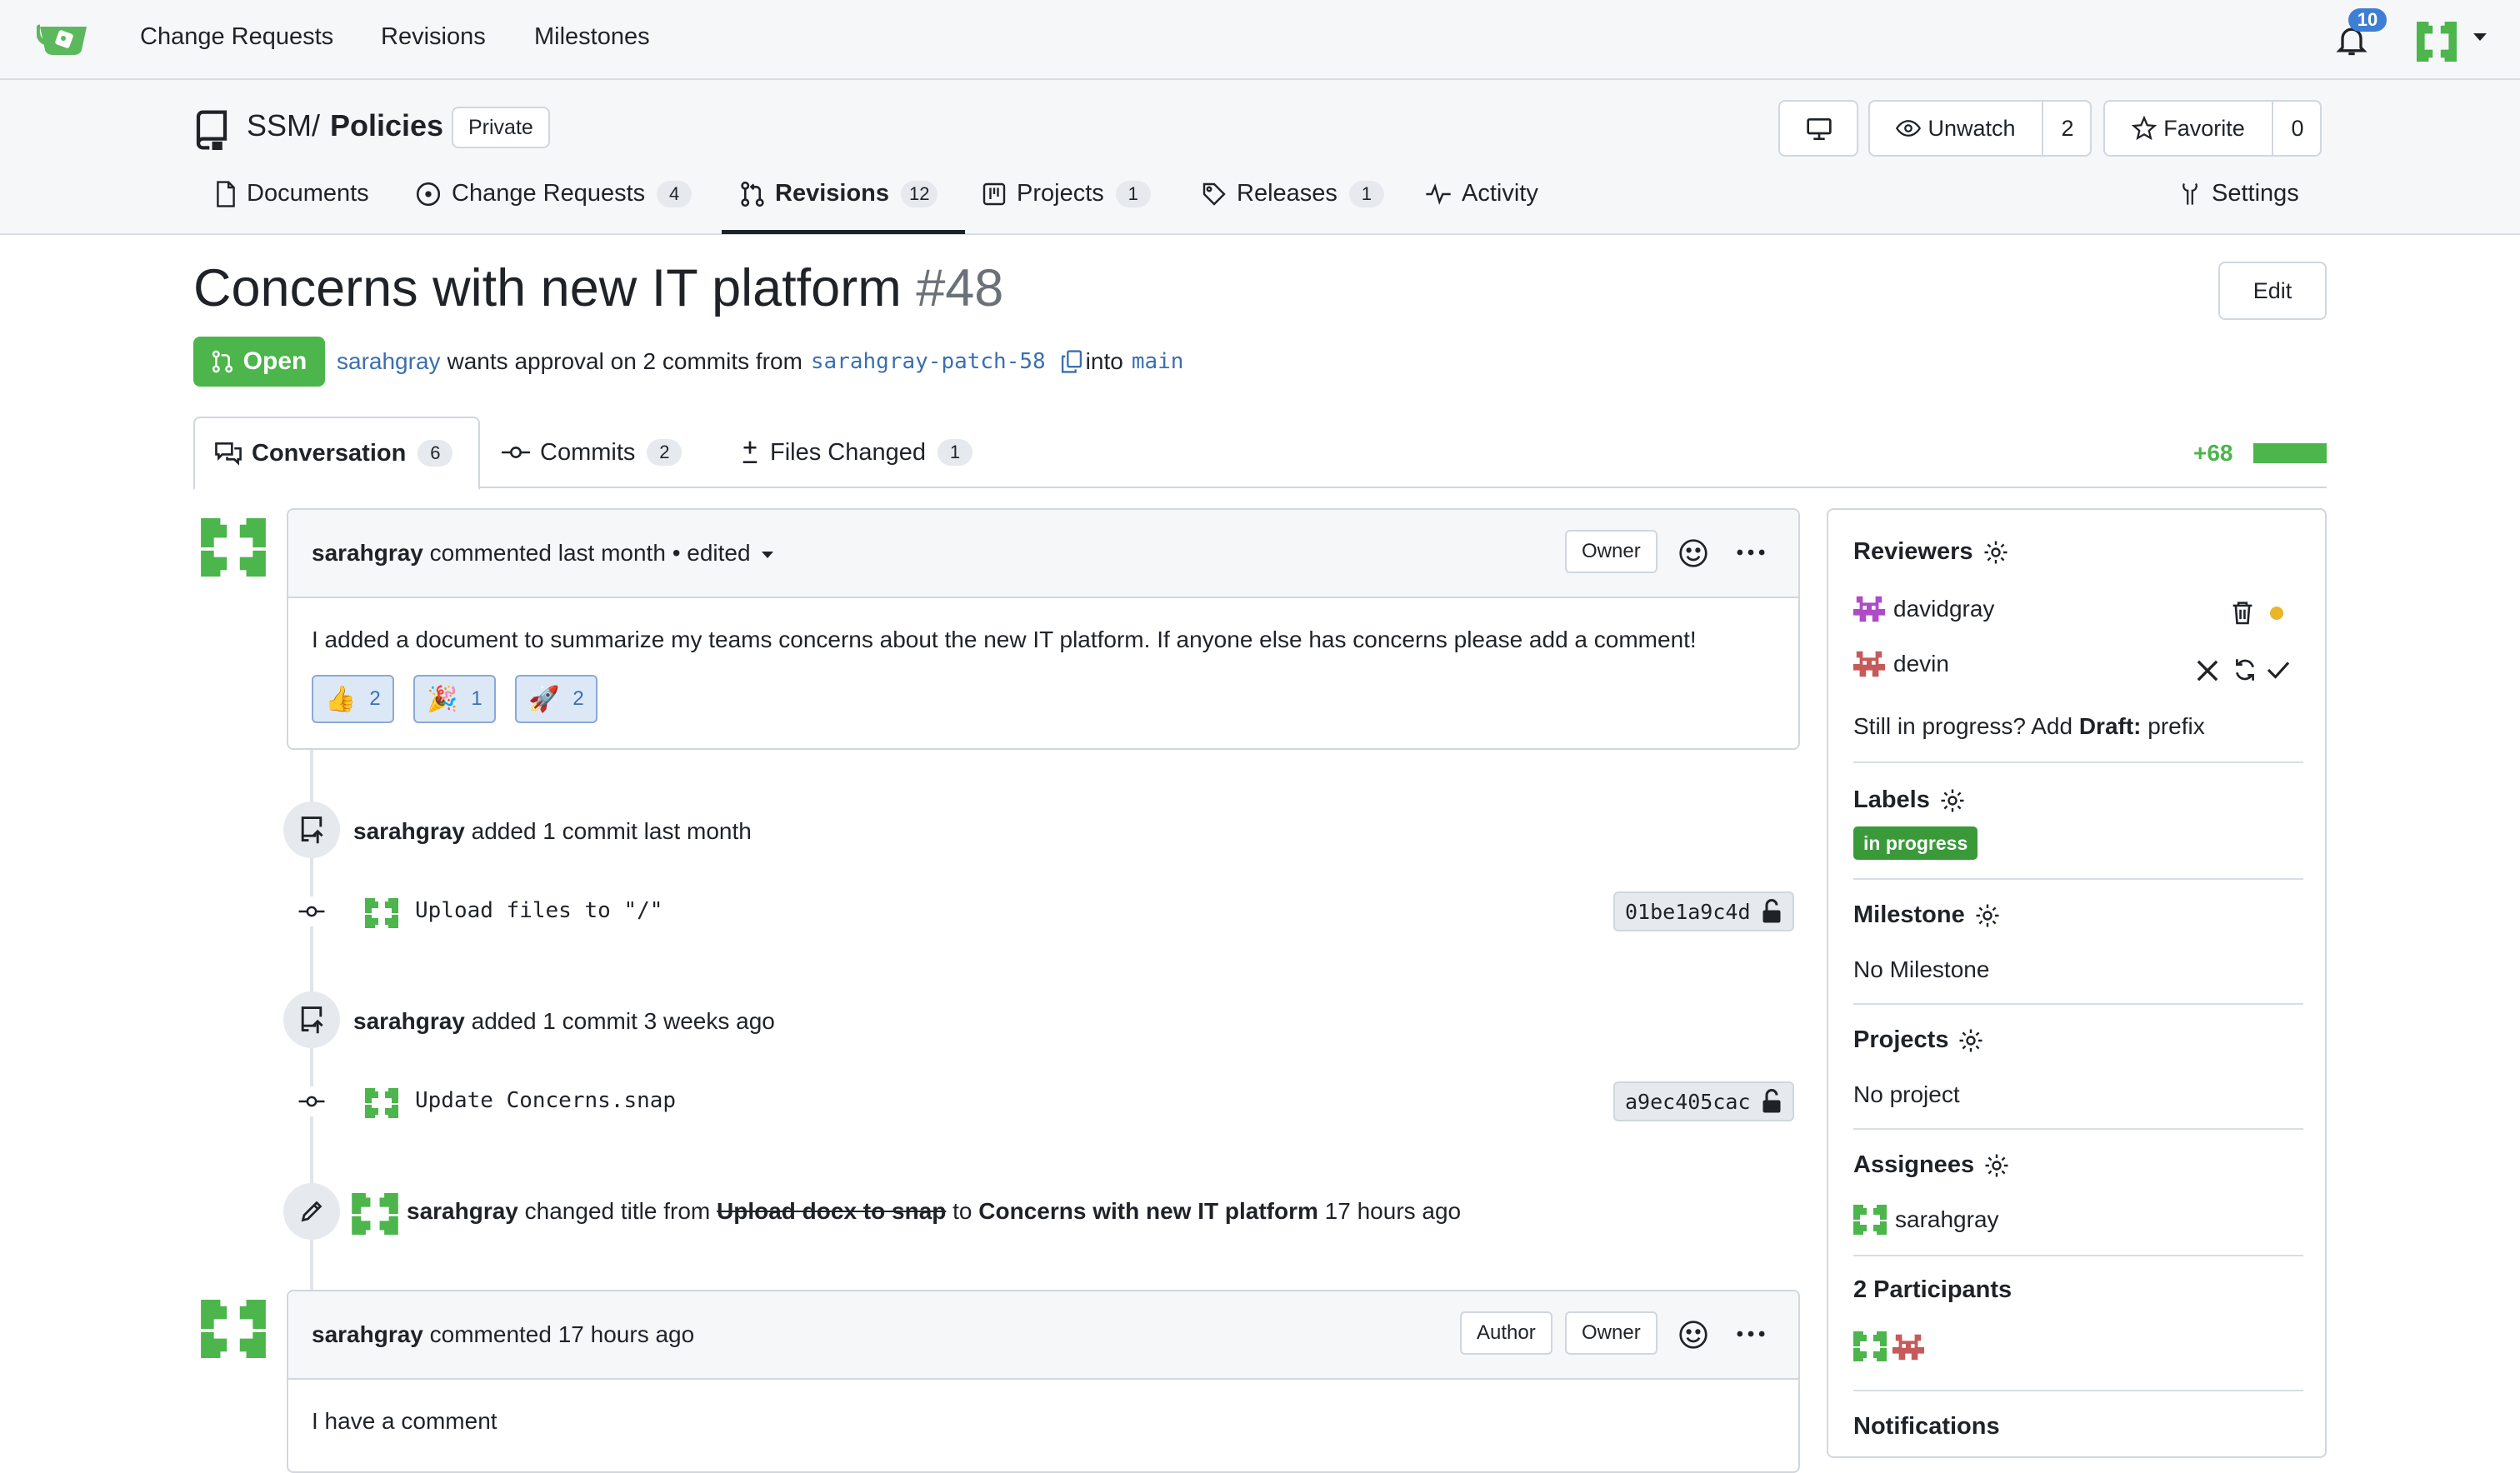 Image resolution: width=2520 pixels, height=1473 pixels. I want to click on repo-owner-link: SSM, so click(279, 126).